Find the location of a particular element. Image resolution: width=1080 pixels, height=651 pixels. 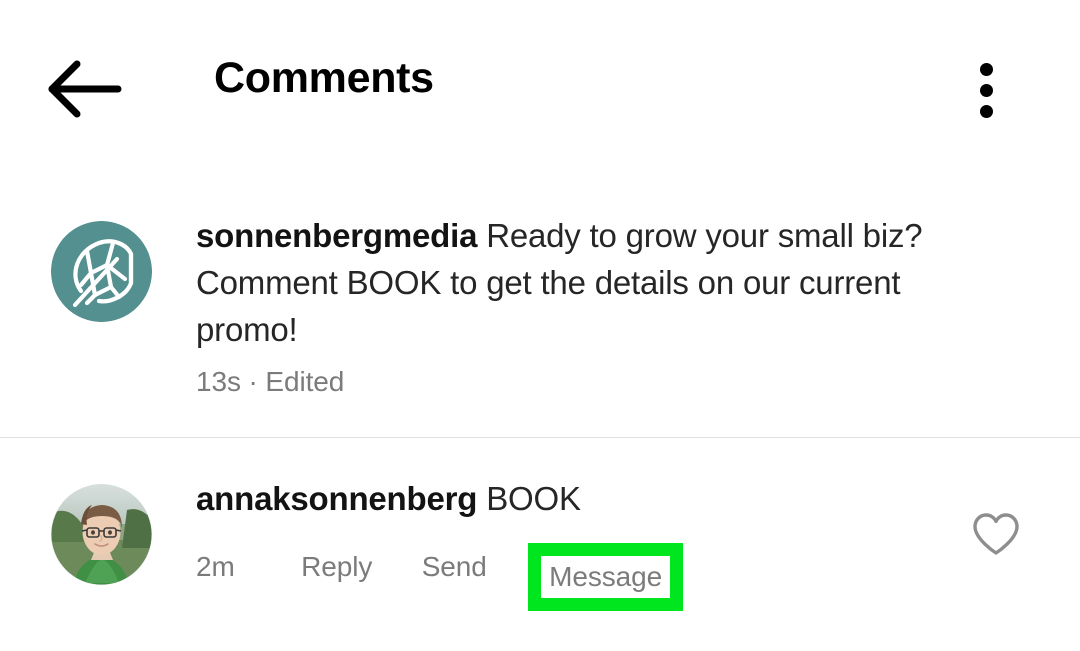

avatar-sonnenbergmedia is located at coordinates (101, 271).